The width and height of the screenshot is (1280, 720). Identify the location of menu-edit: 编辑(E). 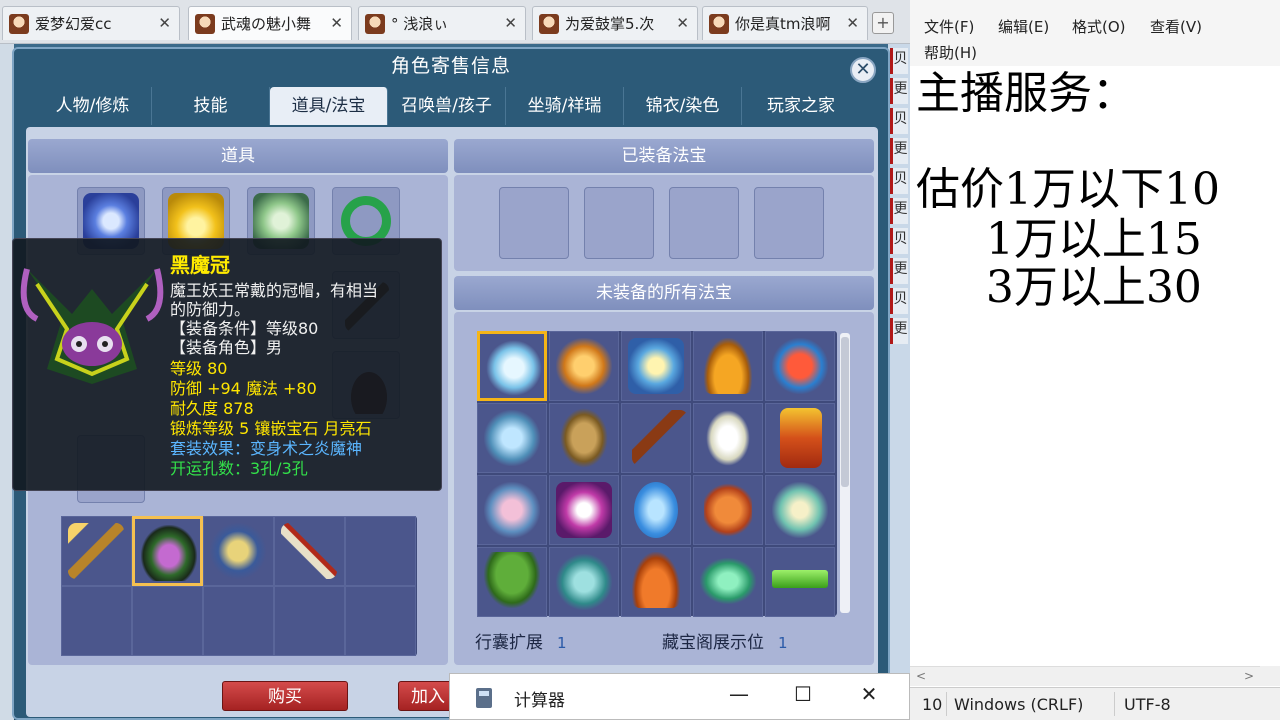
(1023, 26).